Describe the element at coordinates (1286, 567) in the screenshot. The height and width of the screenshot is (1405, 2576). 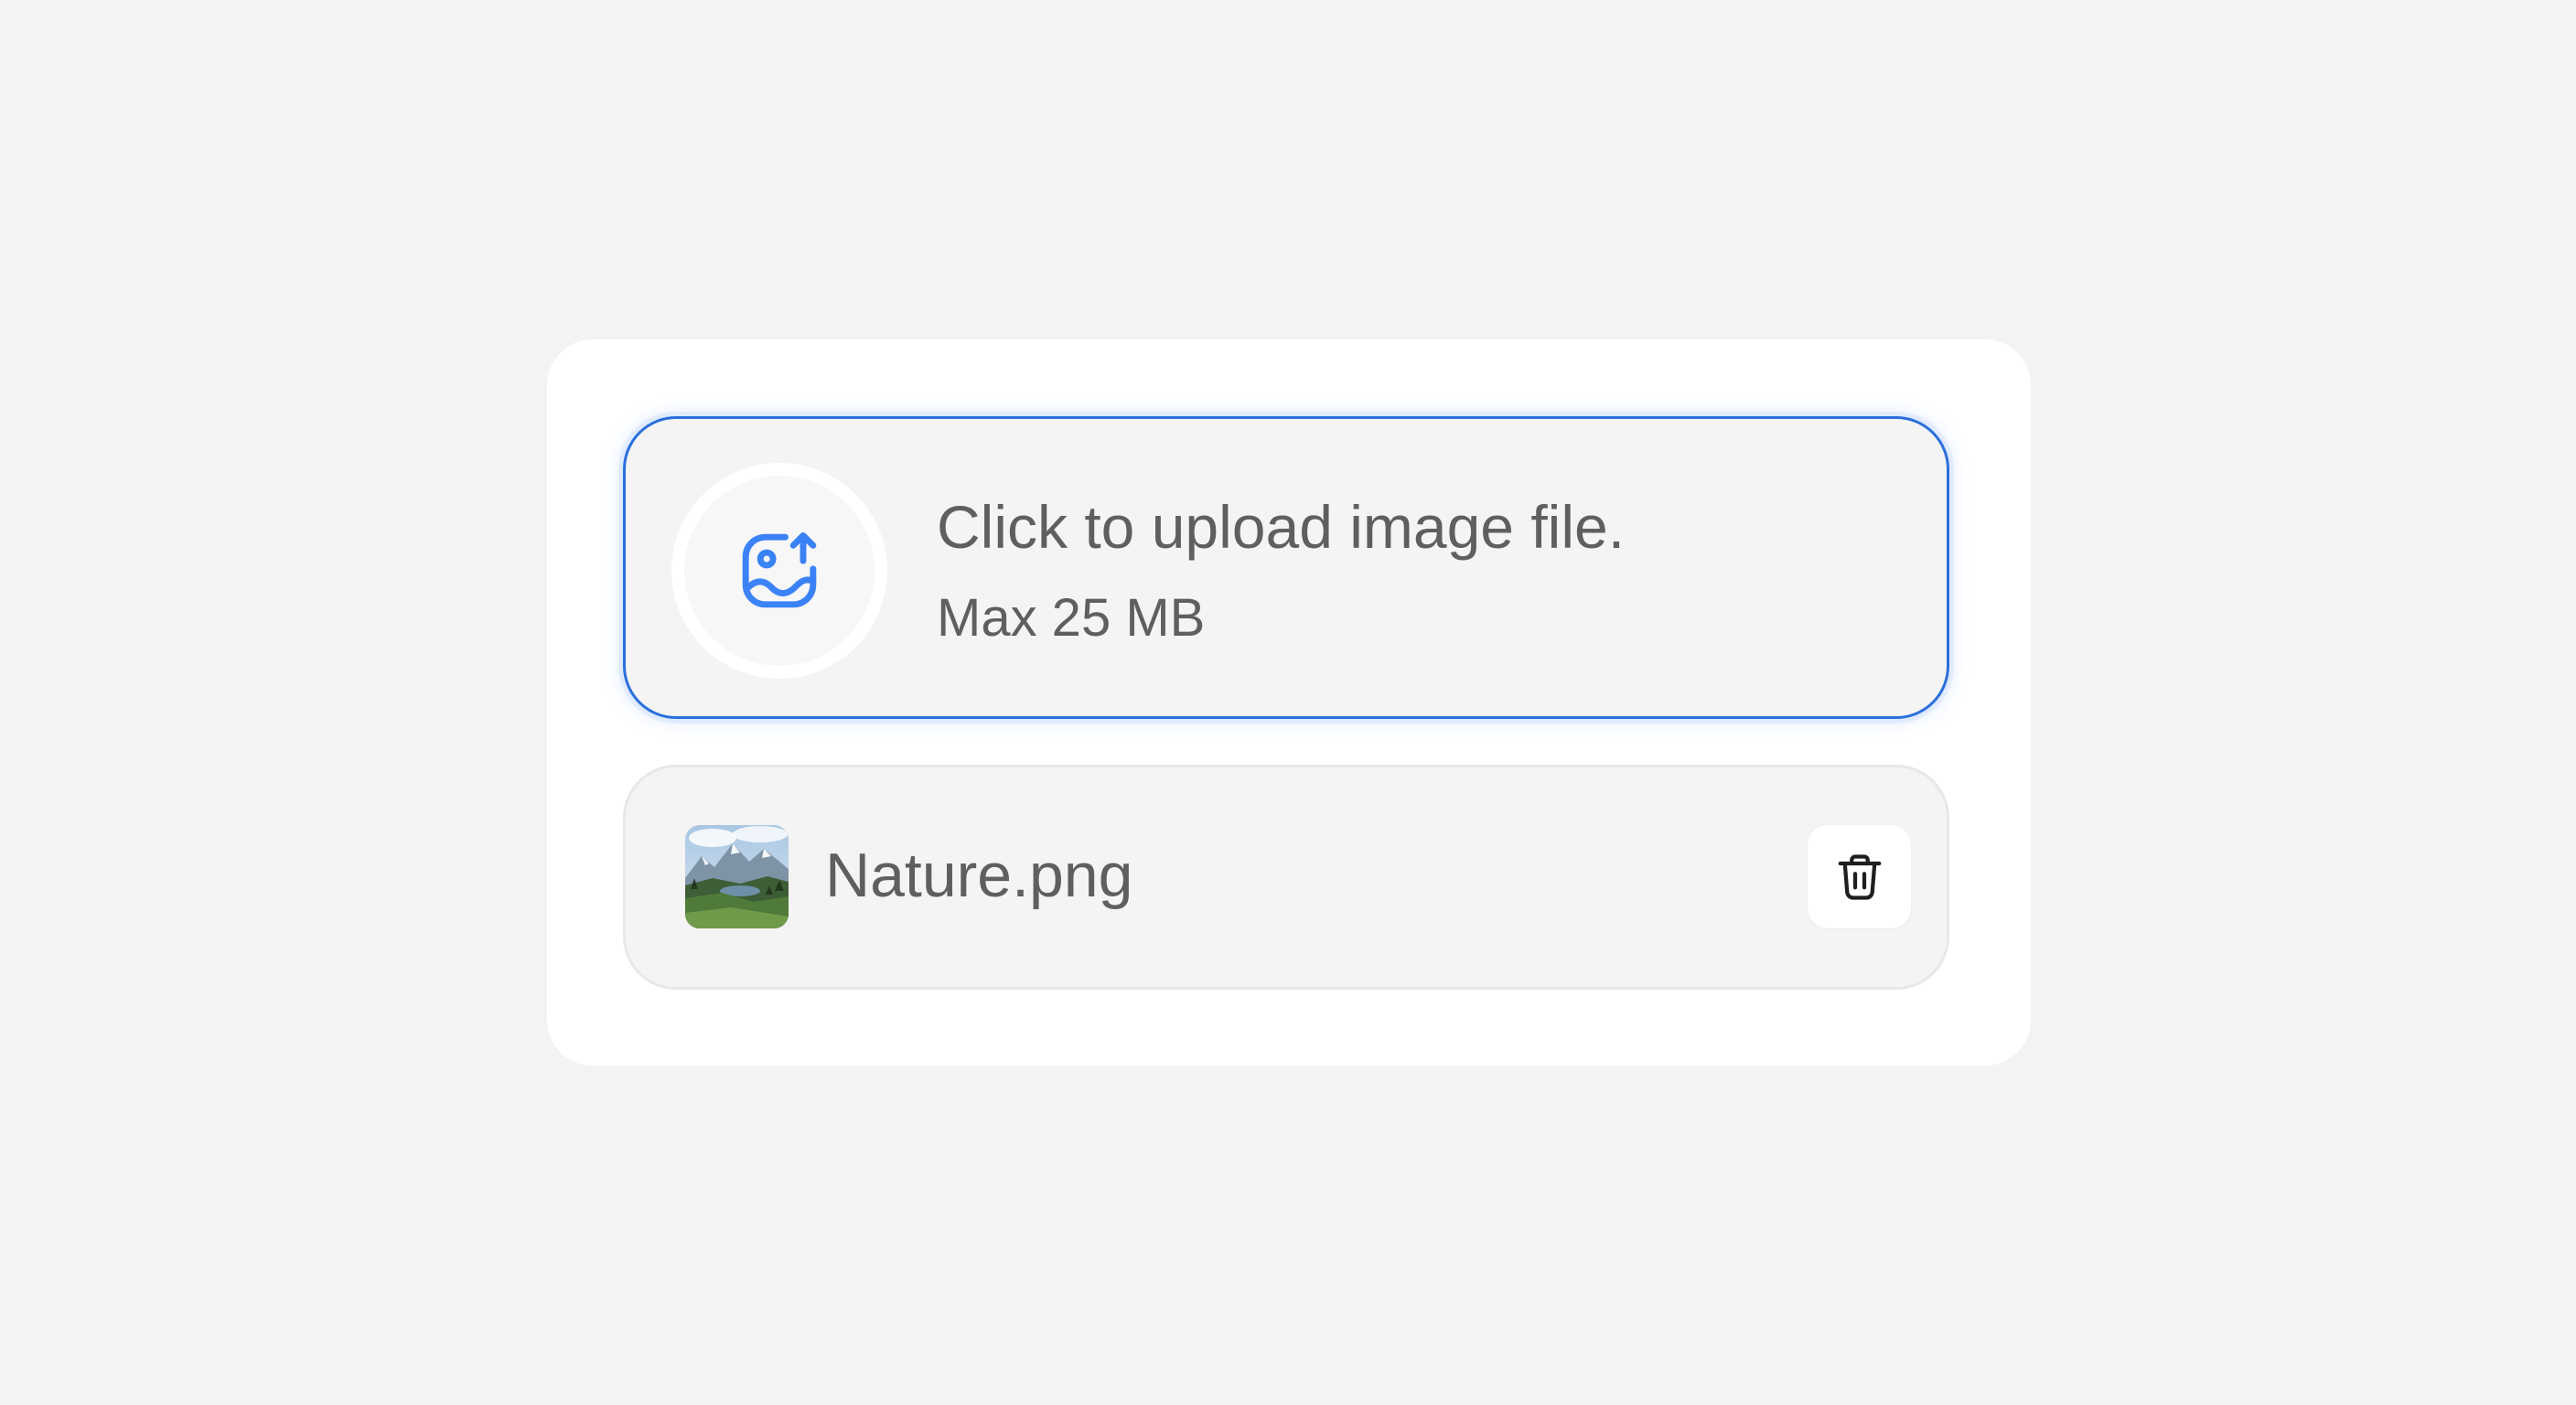
I see `upload-dropzone: Click to upload image file. Max 25 MB` at that location.